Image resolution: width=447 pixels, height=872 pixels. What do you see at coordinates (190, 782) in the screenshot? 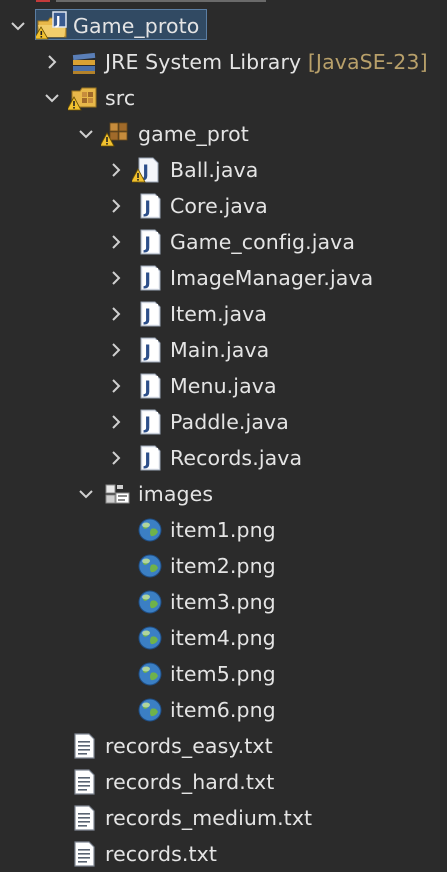
I see `text-file-label: records_hard.txt` at bounding box center [190, 782].